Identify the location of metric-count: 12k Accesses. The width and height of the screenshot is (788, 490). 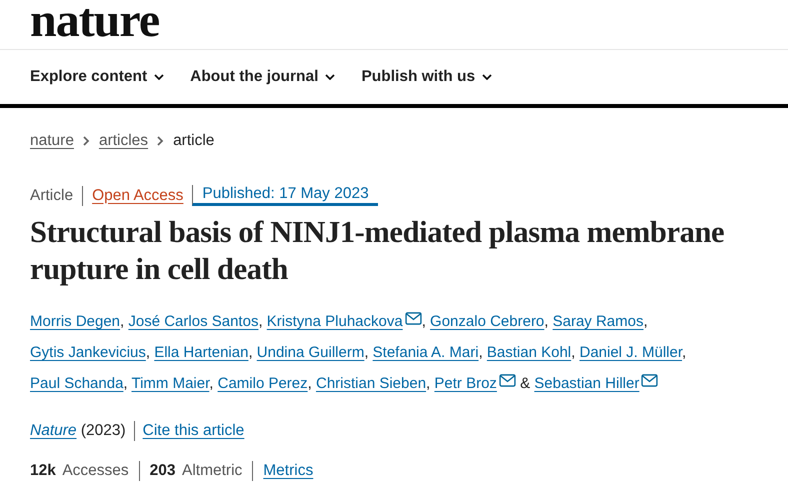
(80, 471).